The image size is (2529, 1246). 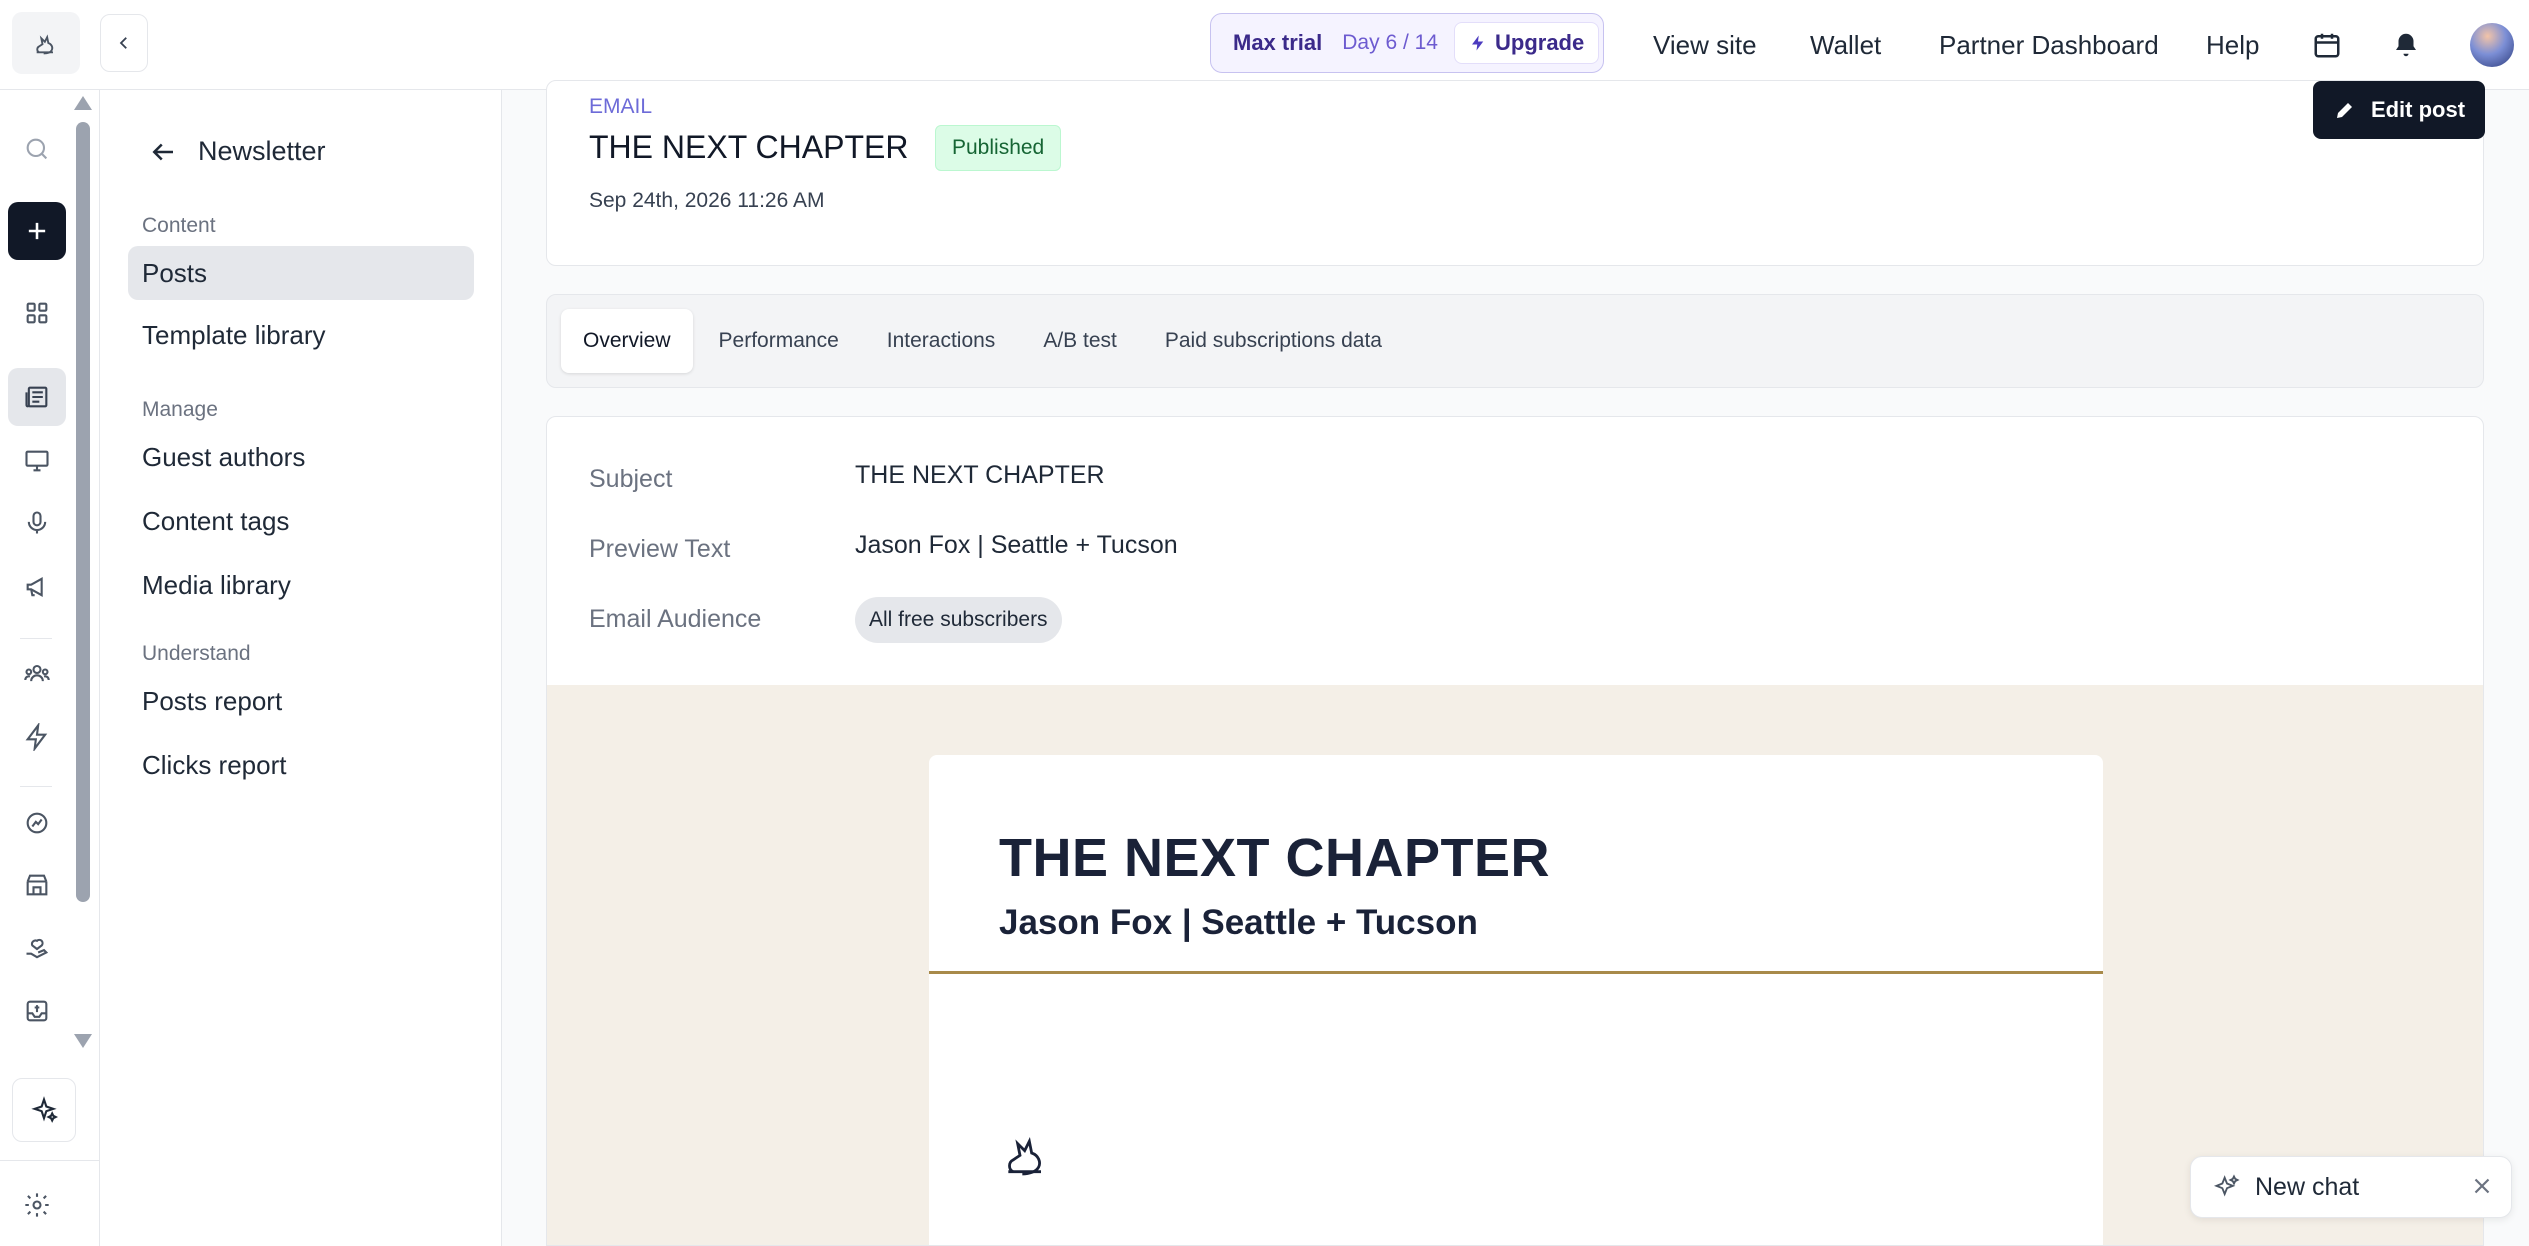 What do you see at coordinates (1275, 858) in the screenshot?
I see `email-heading: THE NEXT CHAPTER` at bounding box center [1275, 858].